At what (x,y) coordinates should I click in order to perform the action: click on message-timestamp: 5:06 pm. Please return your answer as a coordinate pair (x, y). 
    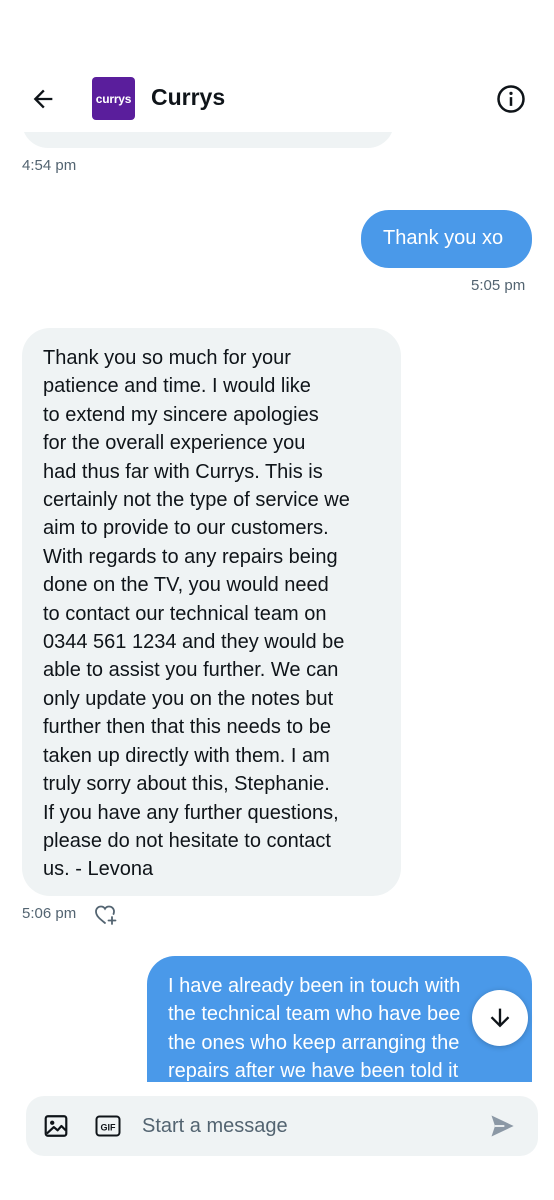
    Looking at the image, I should click on (49, 913).